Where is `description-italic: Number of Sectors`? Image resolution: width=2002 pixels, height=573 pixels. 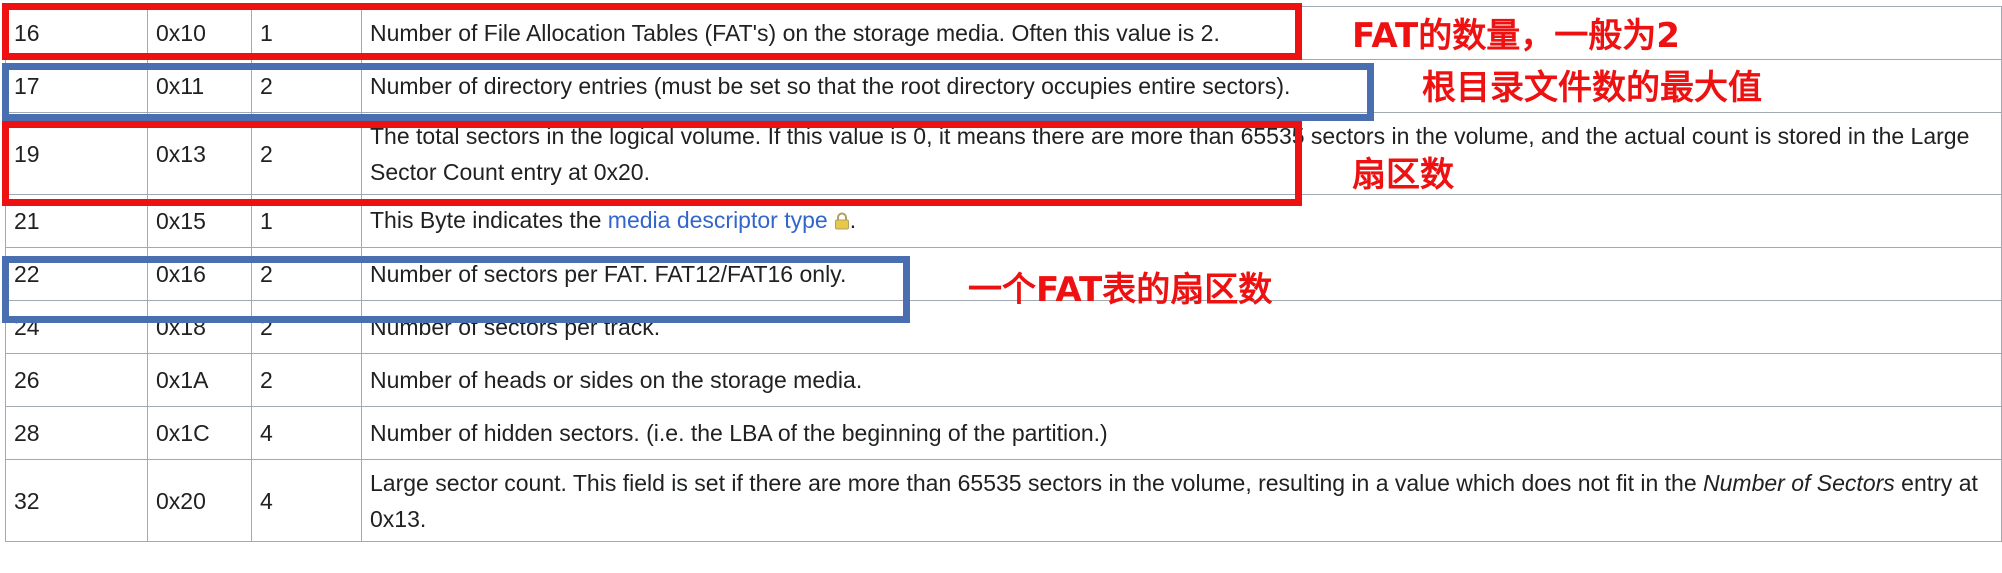
description-italic: Number of Sectors is located at coordinates (1799, 482).